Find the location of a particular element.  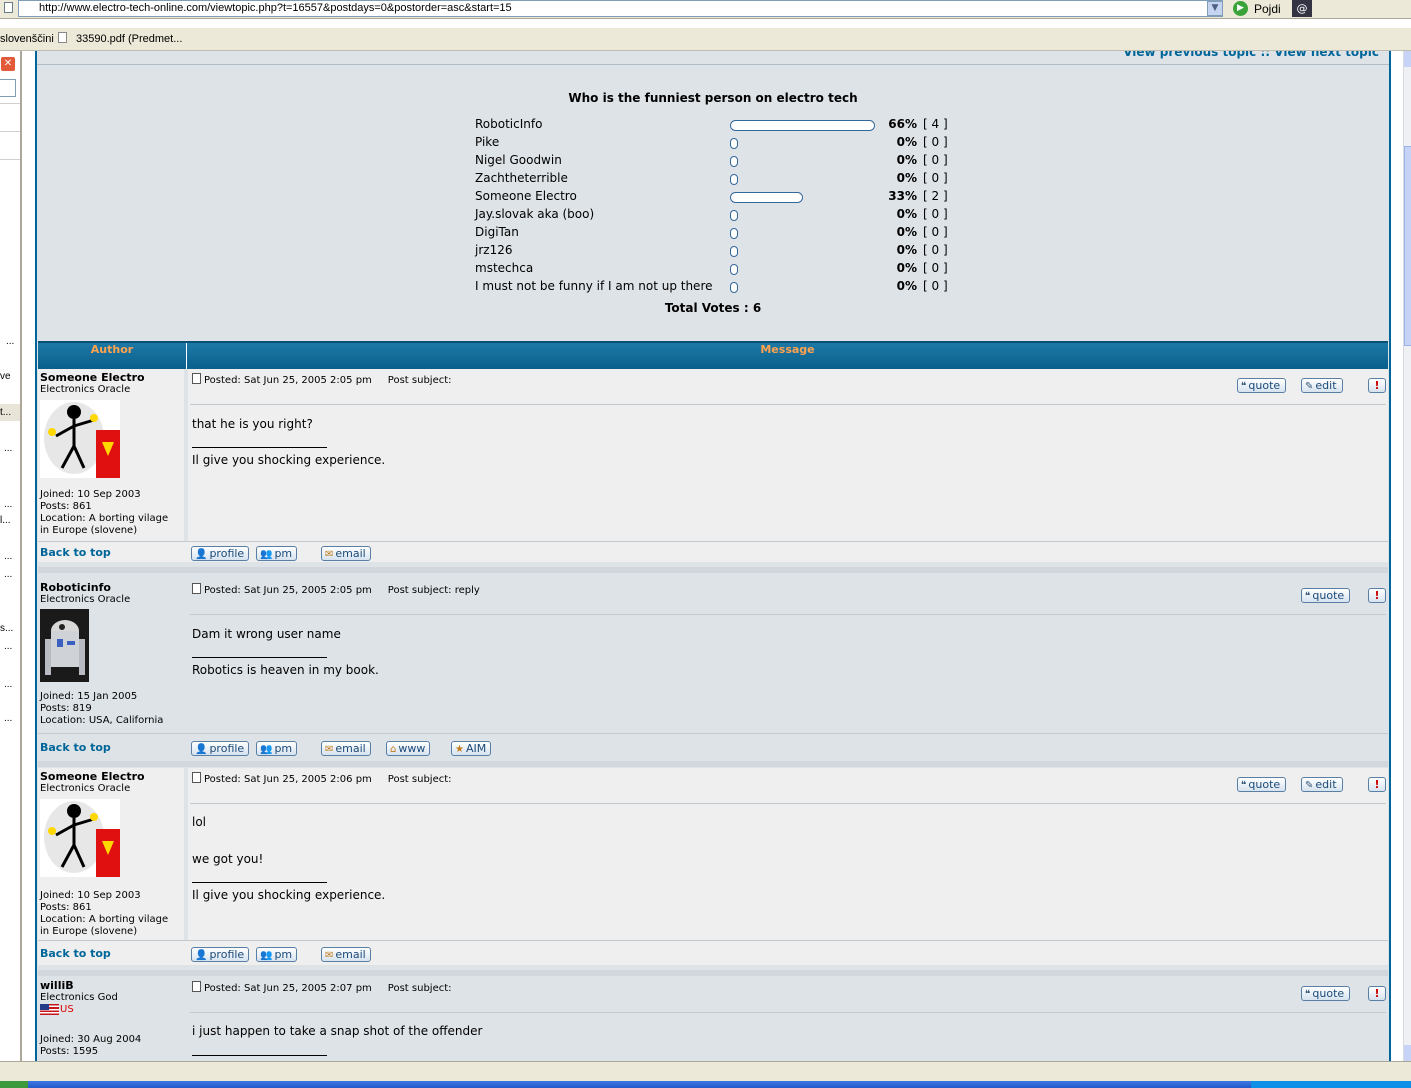

quote-icon: ❝ is located at coordinates (1308, 994).